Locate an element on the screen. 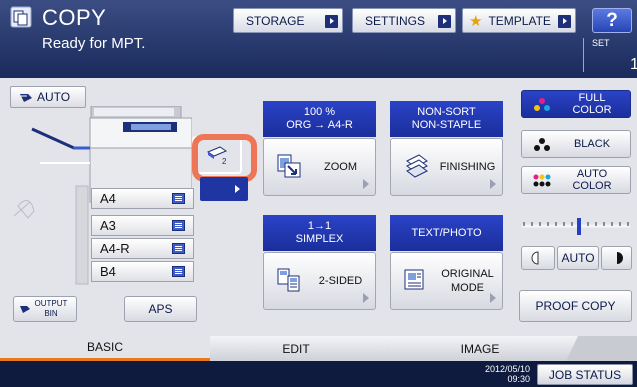 This screenshot has width=637, height=387. tray-1-label: A4 is located at coordinates (108, 198).